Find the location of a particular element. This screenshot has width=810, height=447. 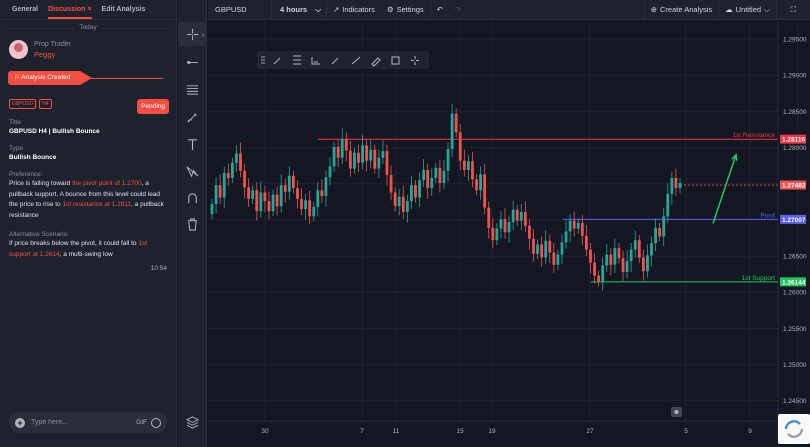

tab-general: General is located at coordinates (25, 9).